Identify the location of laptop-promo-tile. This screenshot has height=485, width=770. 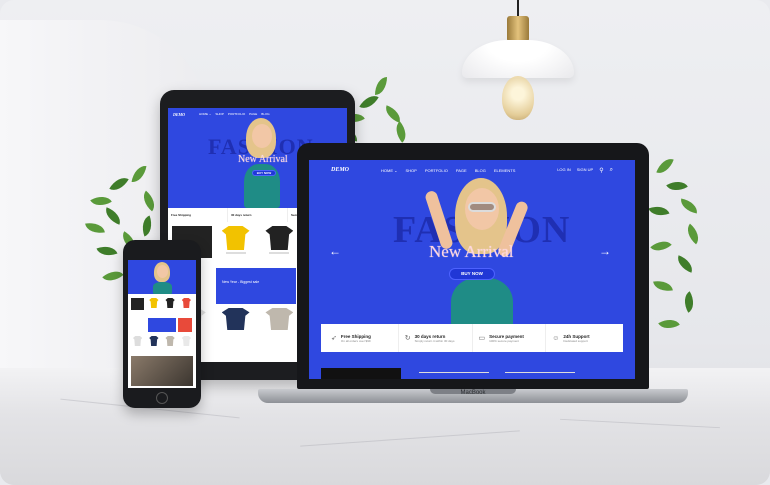
(361, 373).